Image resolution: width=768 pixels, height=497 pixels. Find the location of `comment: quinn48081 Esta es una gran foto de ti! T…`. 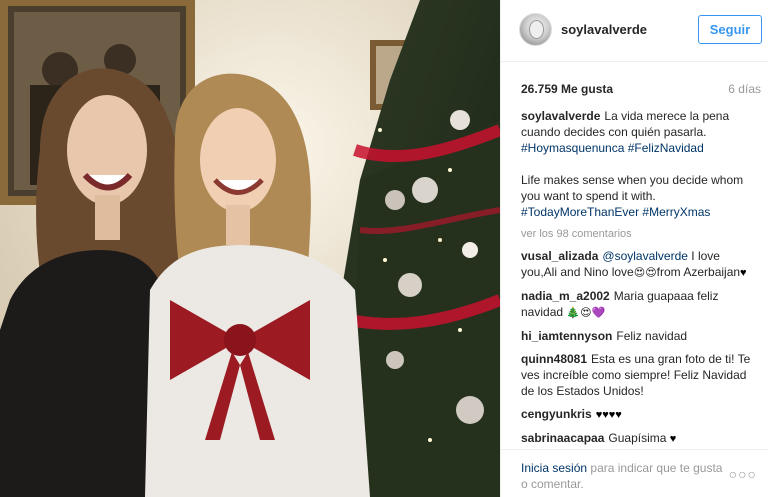

comment: quinn48081 Esta es una gran foto de ti! T… is located at coordinates (640, 375).